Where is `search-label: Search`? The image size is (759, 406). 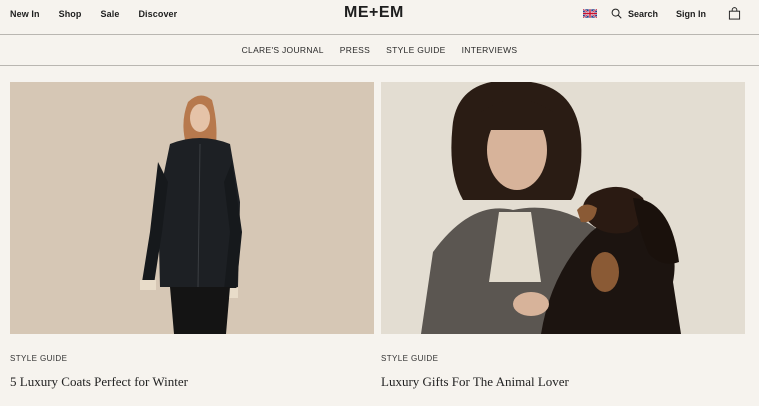 search-label: Search is located at coordinates (642, 13).